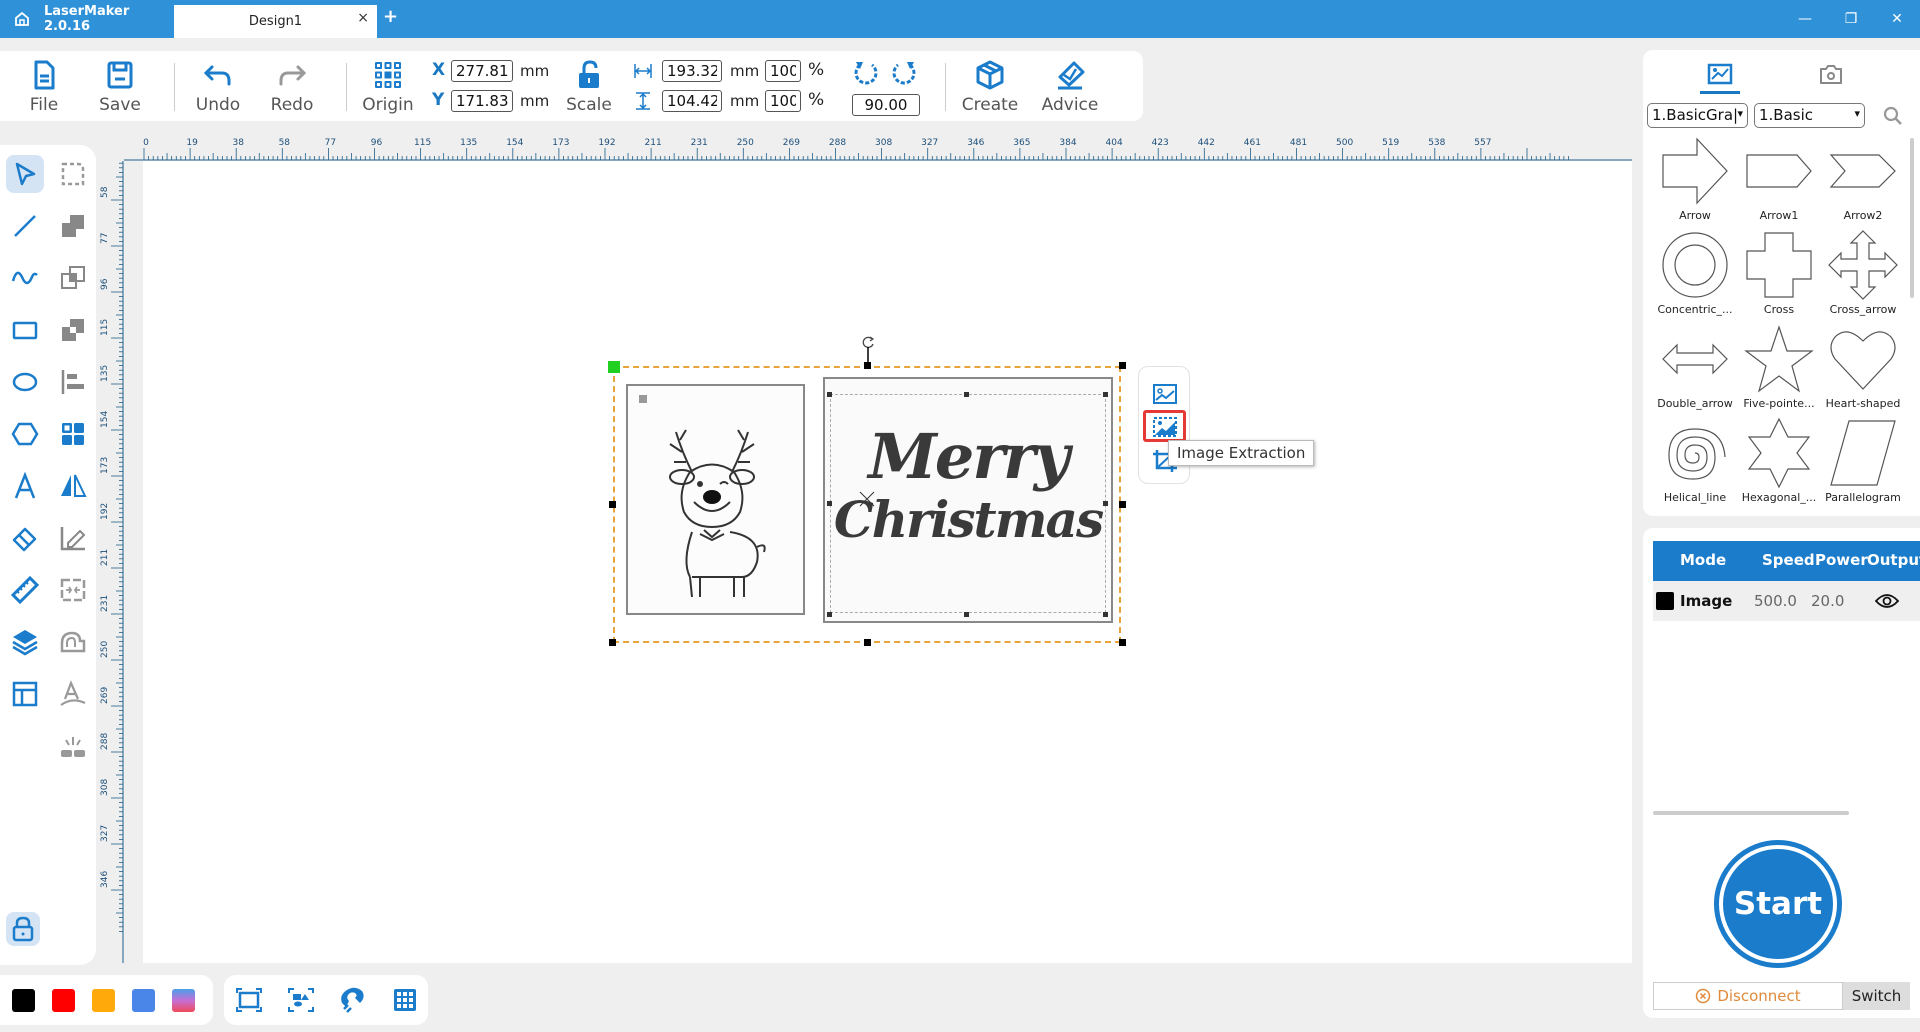 The image size is (1920, 1032). I want to click on mirror-tool, so click(73, 486).